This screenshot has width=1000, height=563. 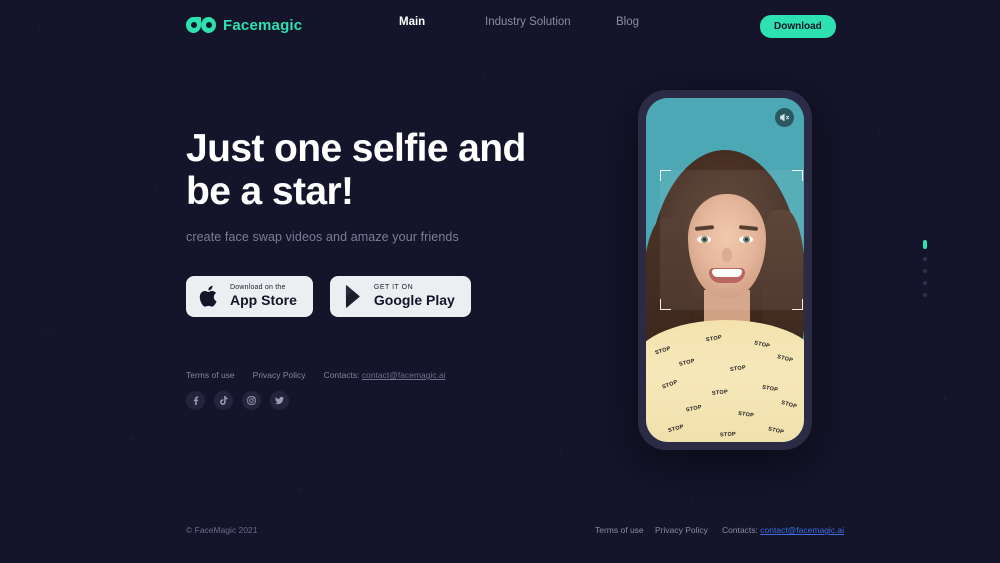 I want to click on nav-item-blog: Blog, so click(x=627, y=22).